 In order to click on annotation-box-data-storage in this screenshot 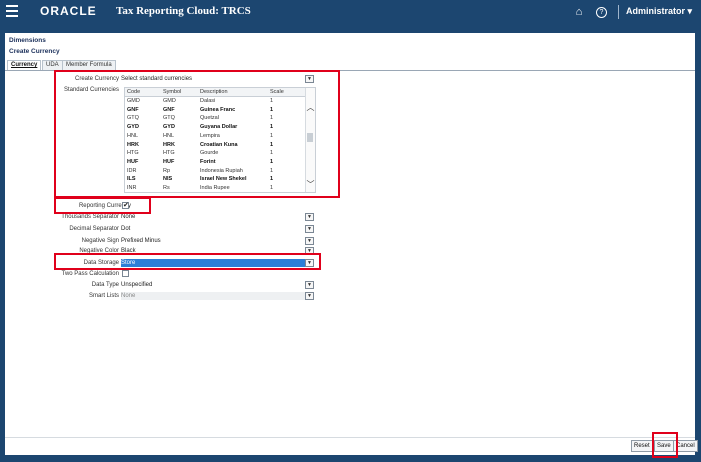, I will do `click(187, 261)`.